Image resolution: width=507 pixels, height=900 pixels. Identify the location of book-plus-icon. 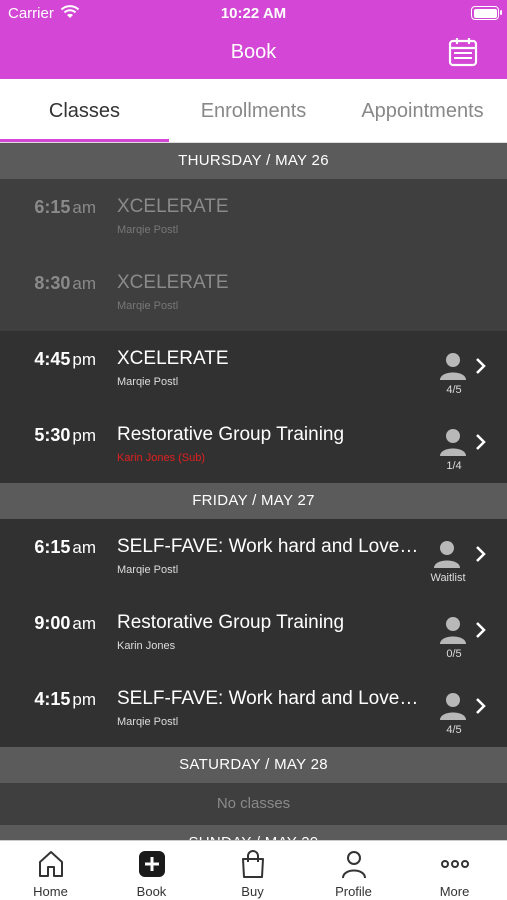
(152, 864).